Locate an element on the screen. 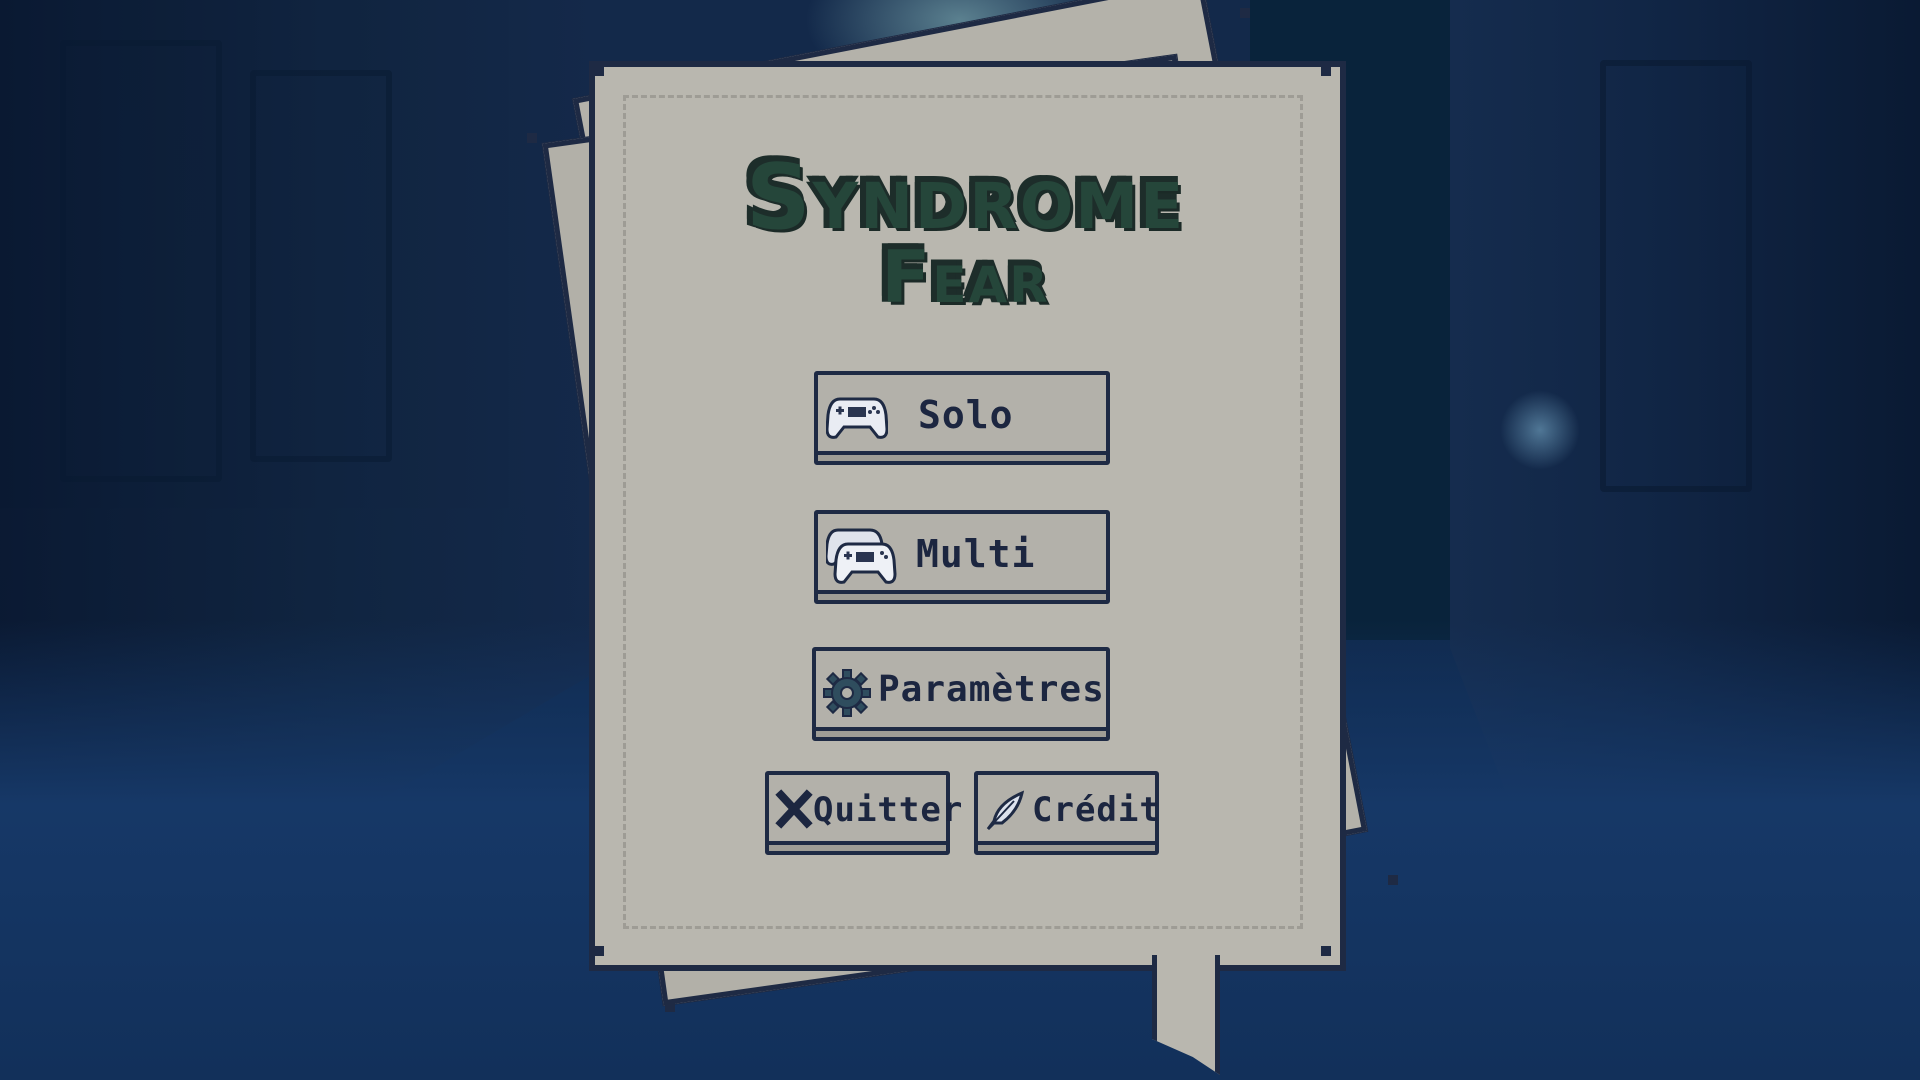 This screenshot has height=1080, width=1920. multi-button: Multi is located at coordinates (962, 557).